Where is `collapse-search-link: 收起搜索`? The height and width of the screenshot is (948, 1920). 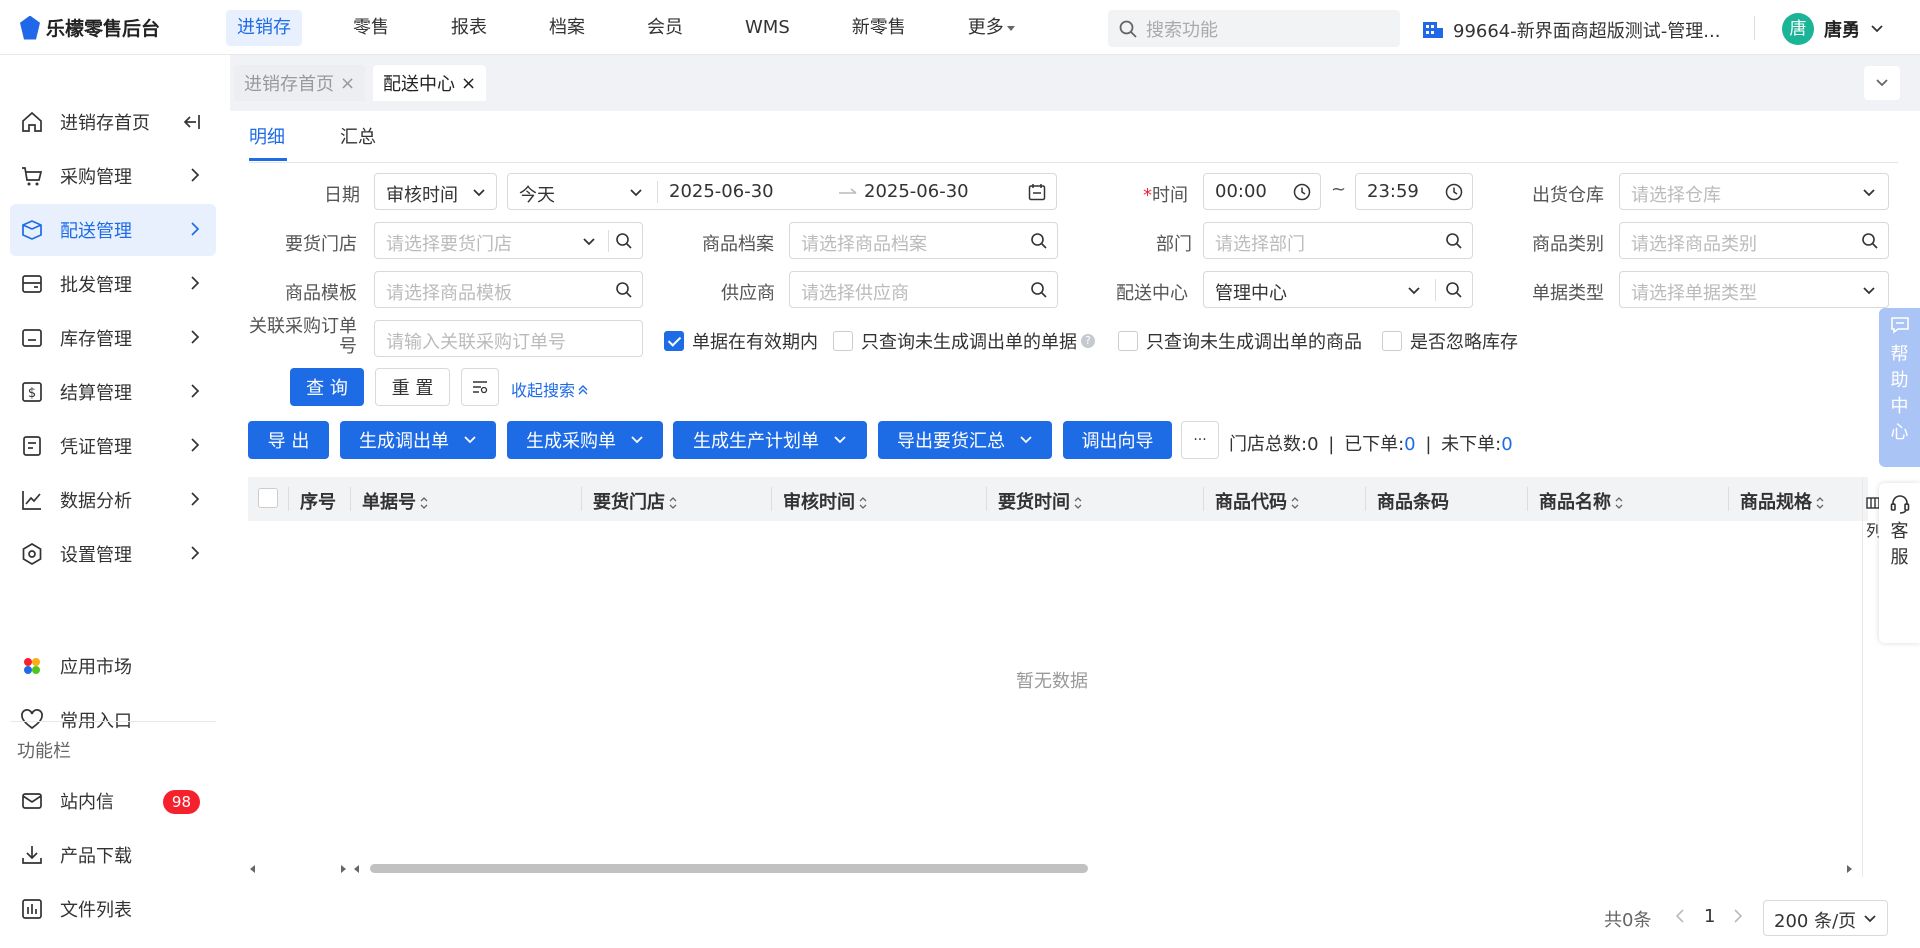 collapse-search-link: 收起搜索 is located at coordinates (550, 389).